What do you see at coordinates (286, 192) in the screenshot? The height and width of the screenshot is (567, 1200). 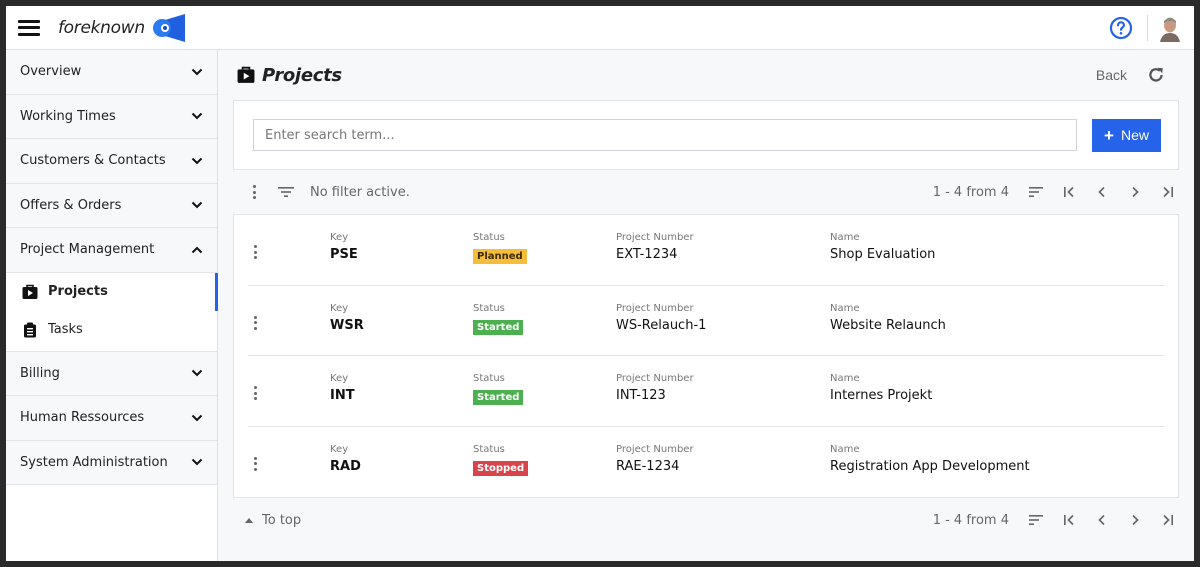 I see `filter-icon` at bounding box center [286, 192].